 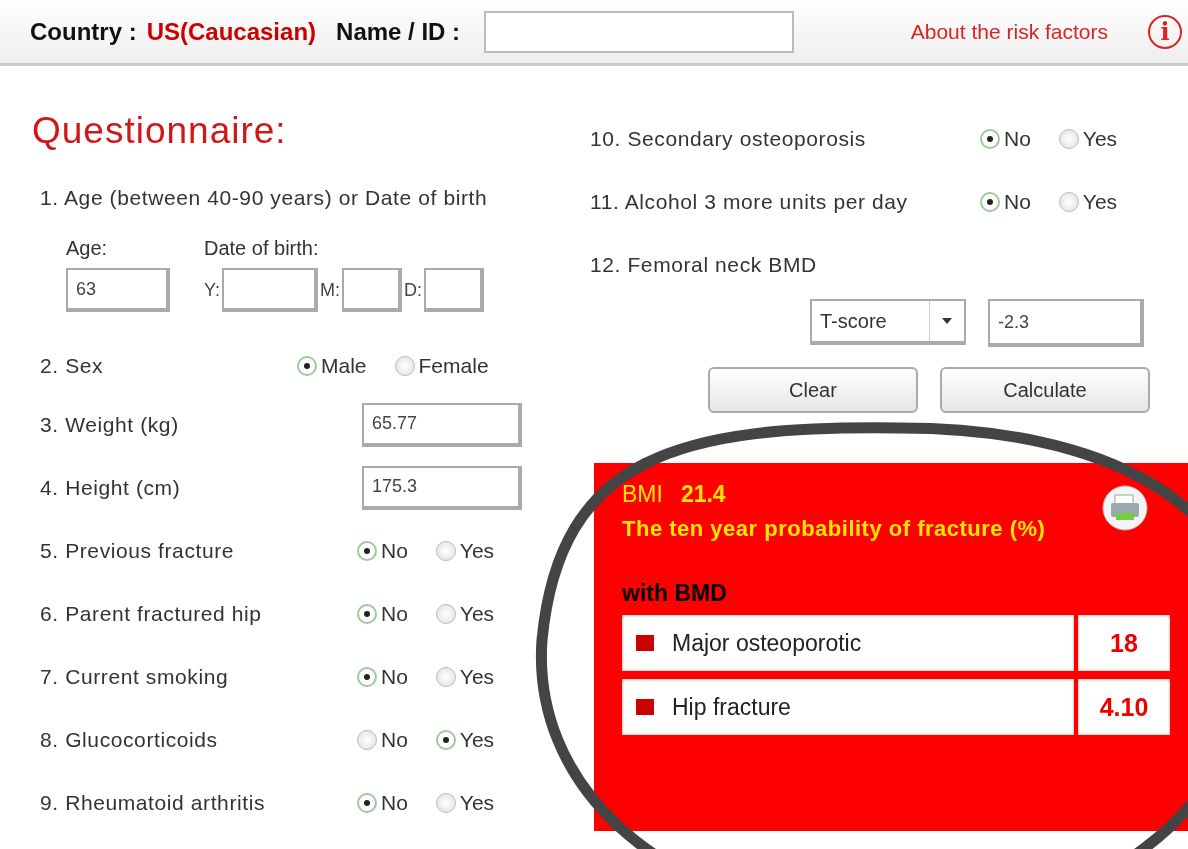 I want to click on date-part-label: M:, so click(x=330, y=290).